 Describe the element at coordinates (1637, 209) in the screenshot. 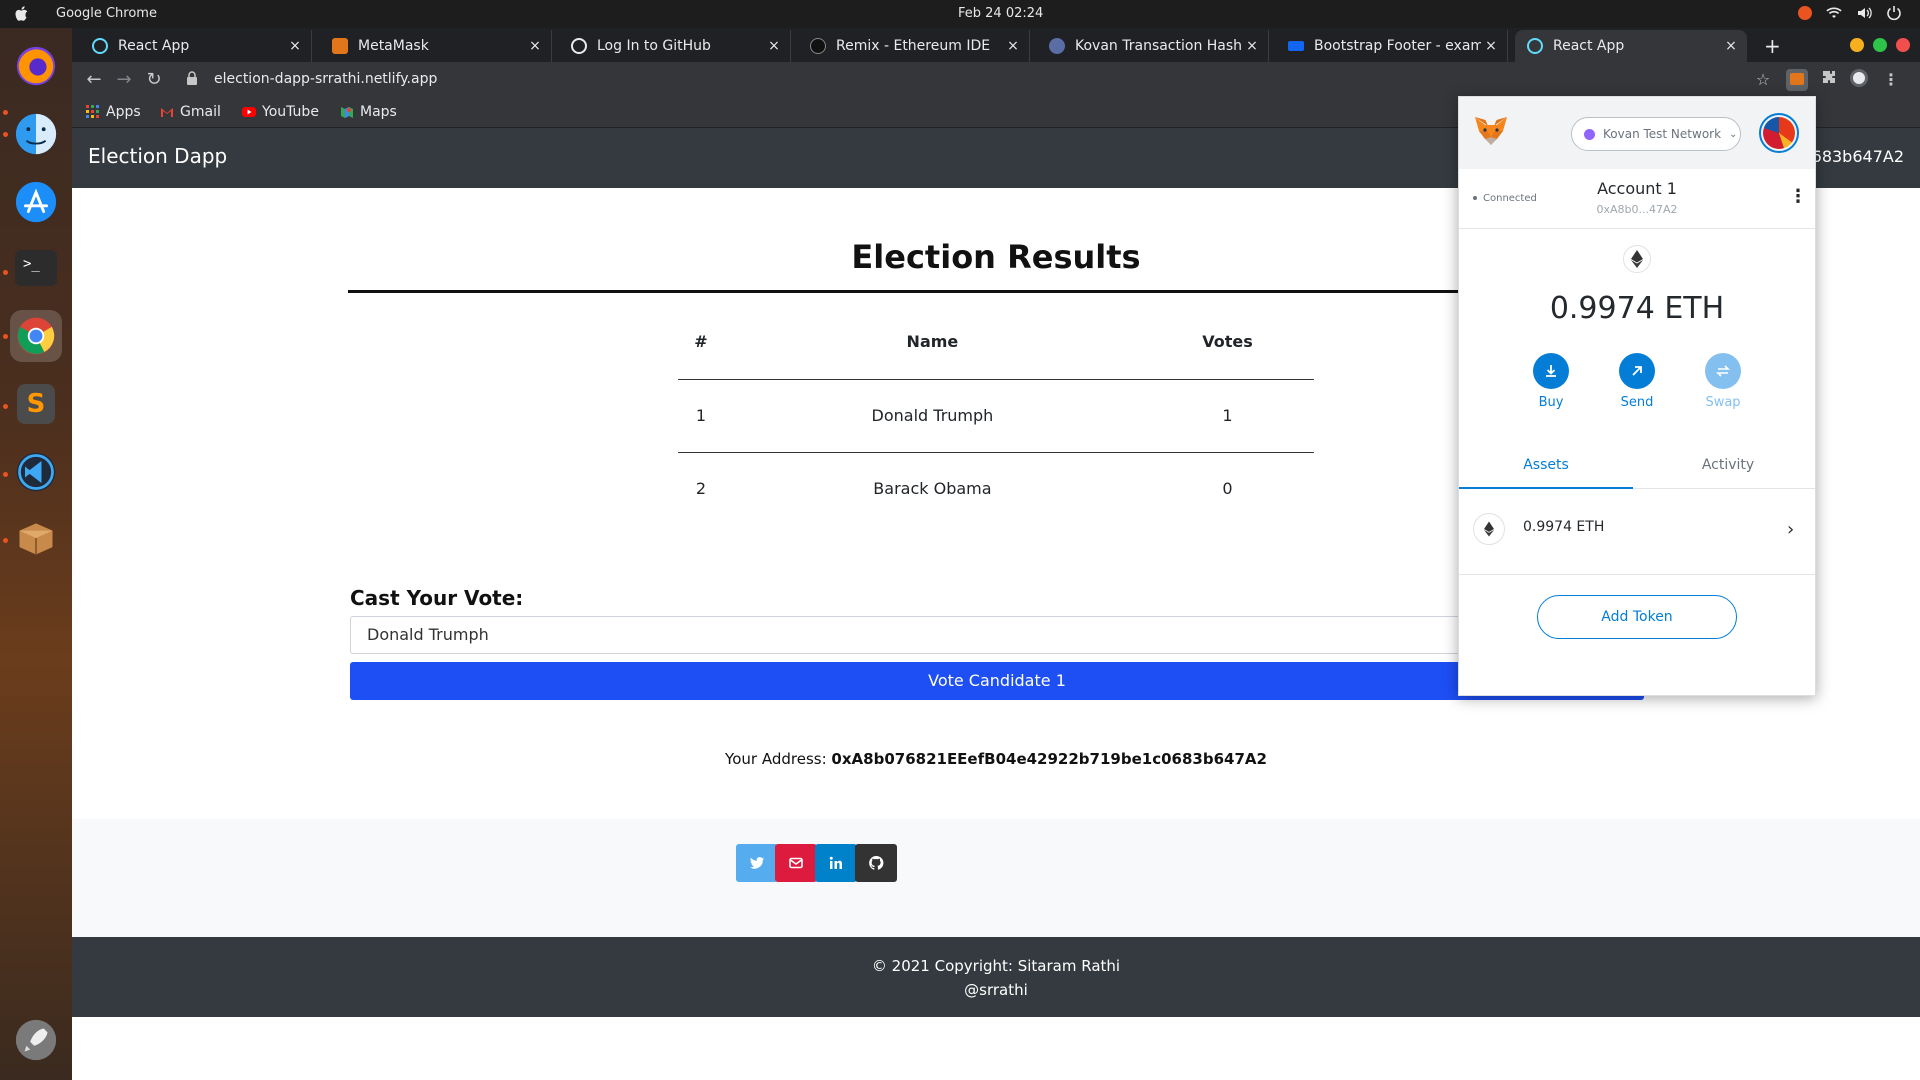

I see `account-address: 0xA8b0...47A2` at that location.